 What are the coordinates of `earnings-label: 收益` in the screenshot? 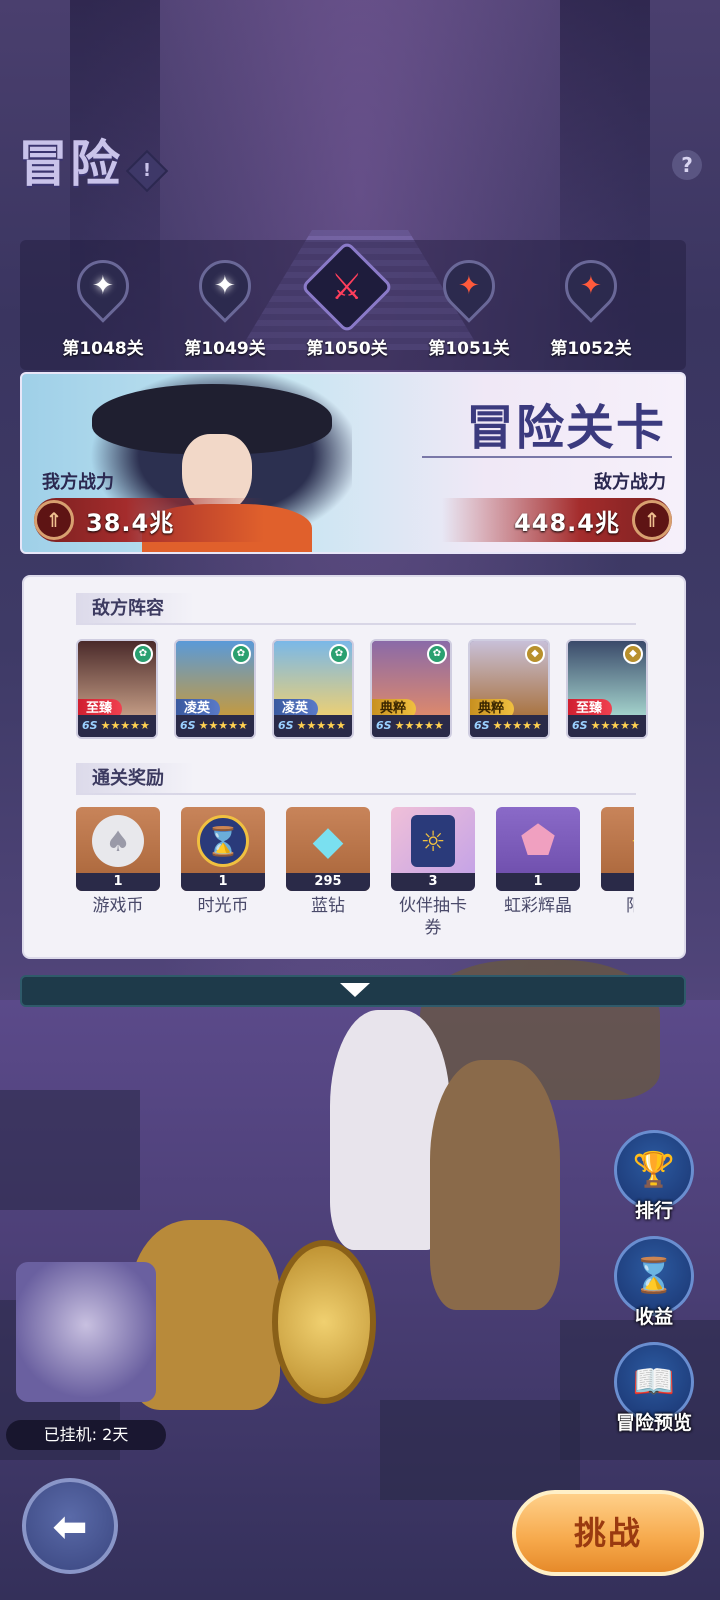 It's located at (653, 1317).